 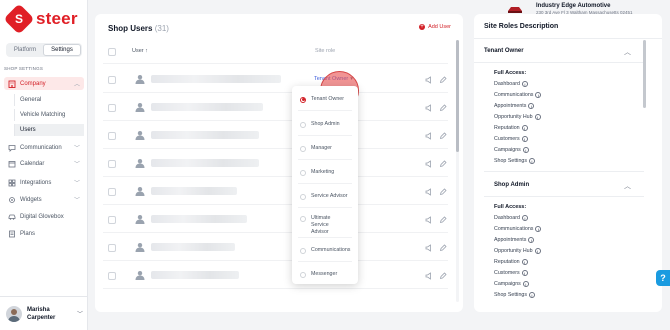 I want to click on user-name-redacted, so click(x=205, y=163).